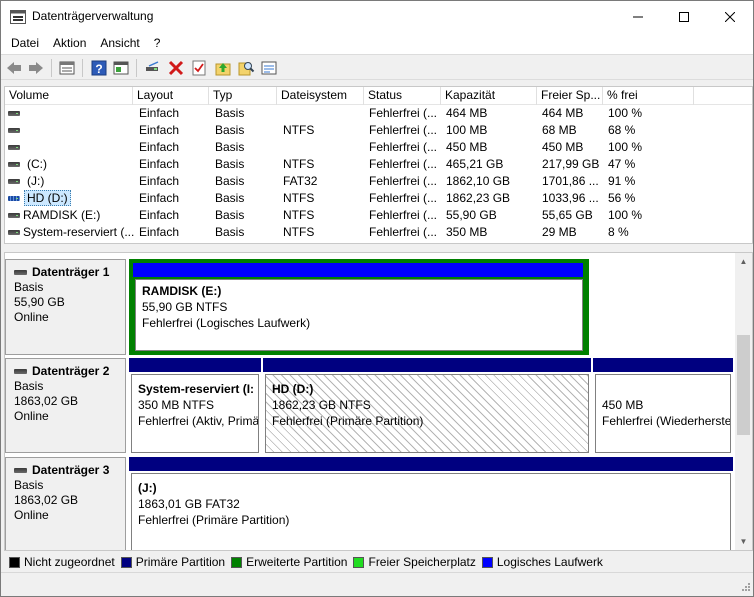 The width and height of the screenshot is (754, 597). I want to click on checklist-icon, so click(199, 68).